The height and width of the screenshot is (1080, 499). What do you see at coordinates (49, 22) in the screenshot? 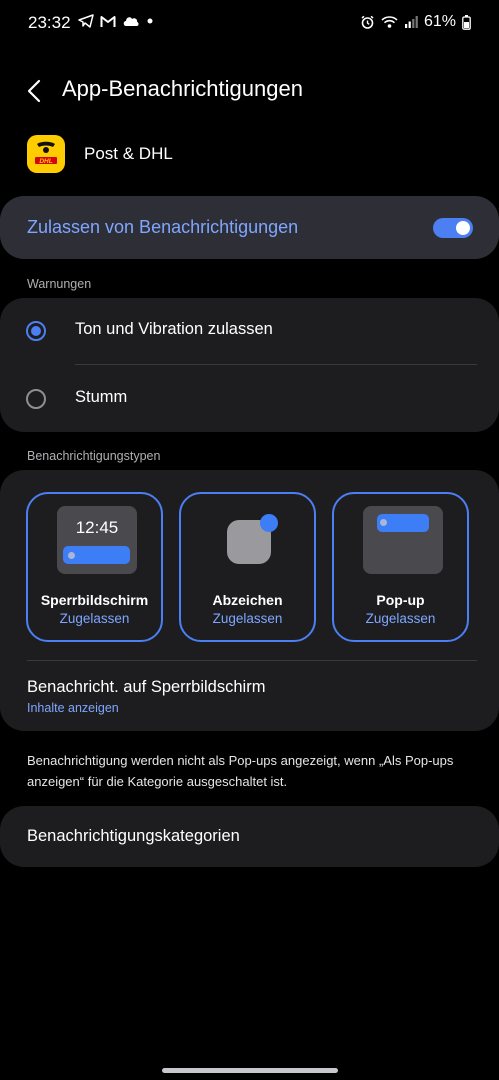
I see `status-time: 23:32` at bounding box center [49, 22].